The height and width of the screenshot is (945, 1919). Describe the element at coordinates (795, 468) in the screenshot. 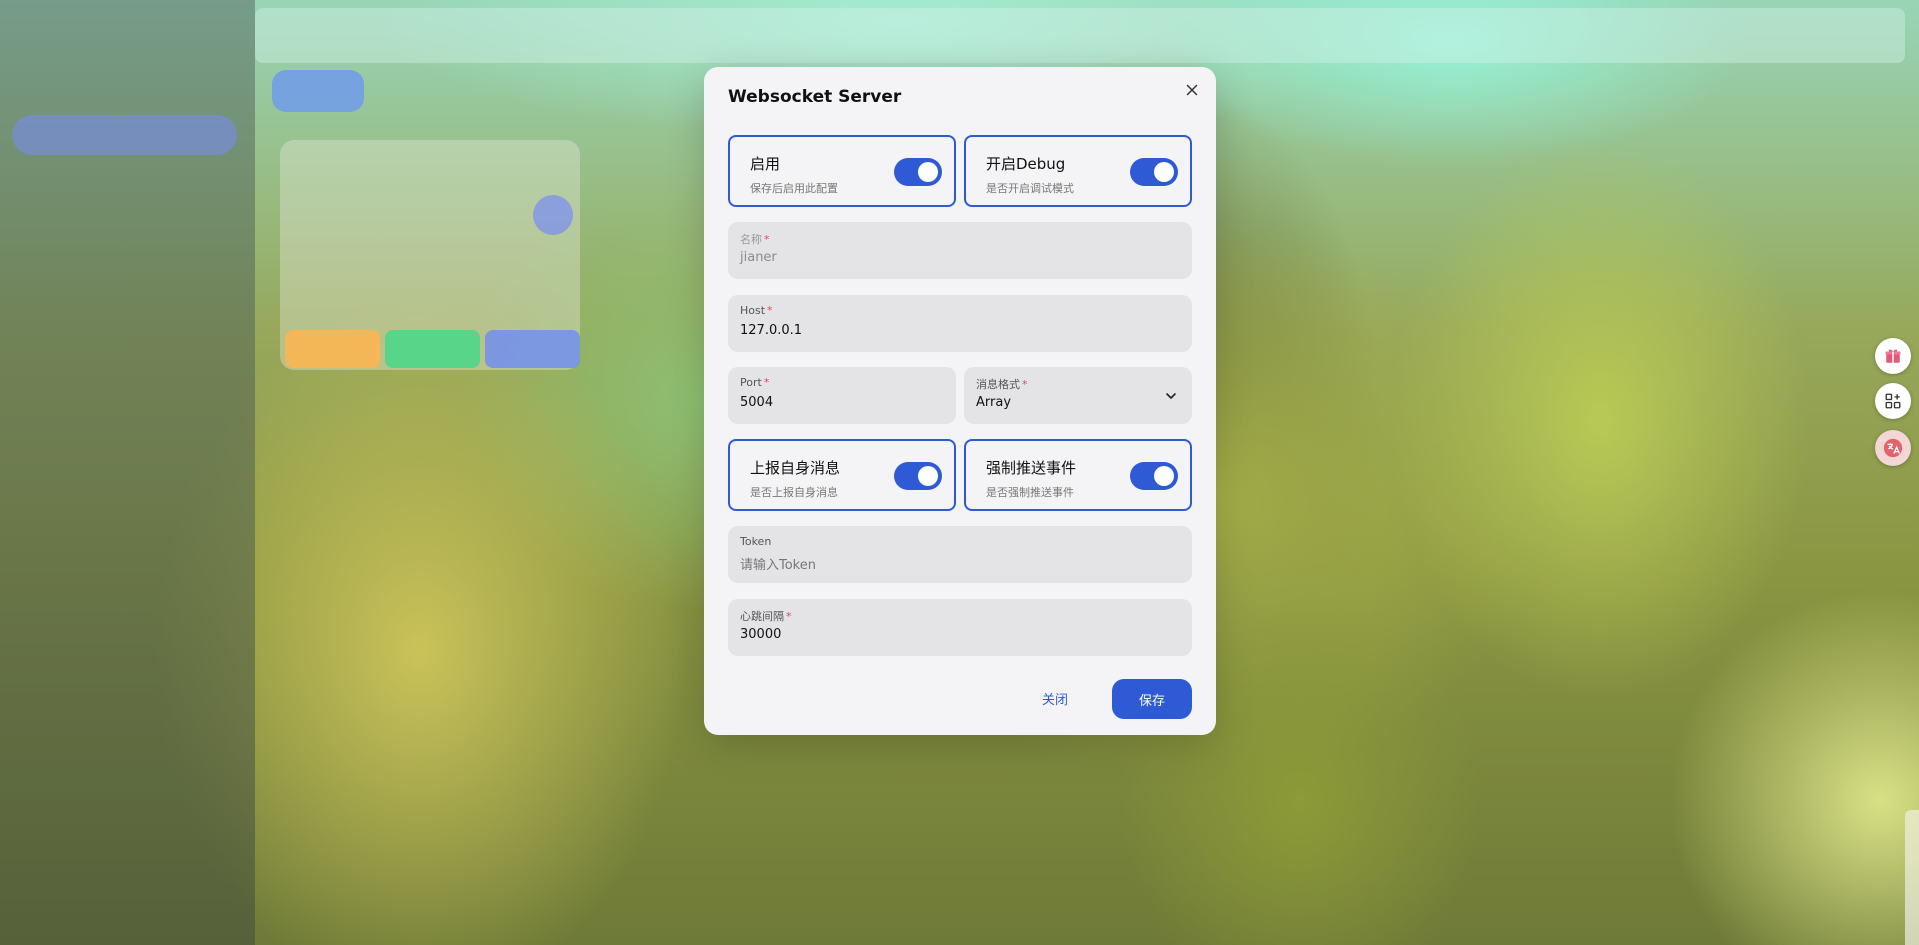

I see `report-self-label: 上报自身消息` at that location.